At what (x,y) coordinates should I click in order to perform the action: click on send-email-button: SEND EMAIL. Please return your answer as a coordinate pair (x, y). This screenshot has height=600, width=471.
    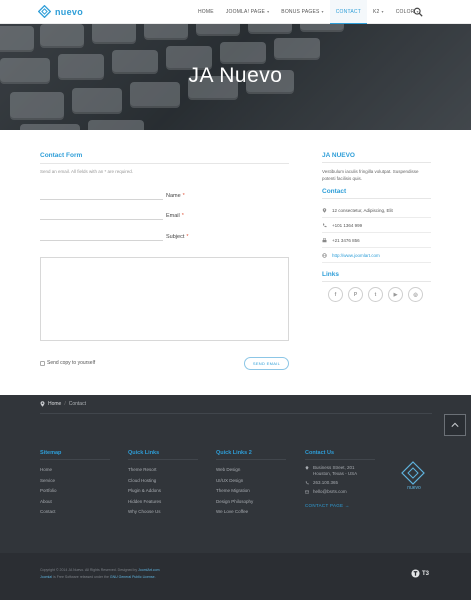
    Looking at the image, I should click on (266, 363).